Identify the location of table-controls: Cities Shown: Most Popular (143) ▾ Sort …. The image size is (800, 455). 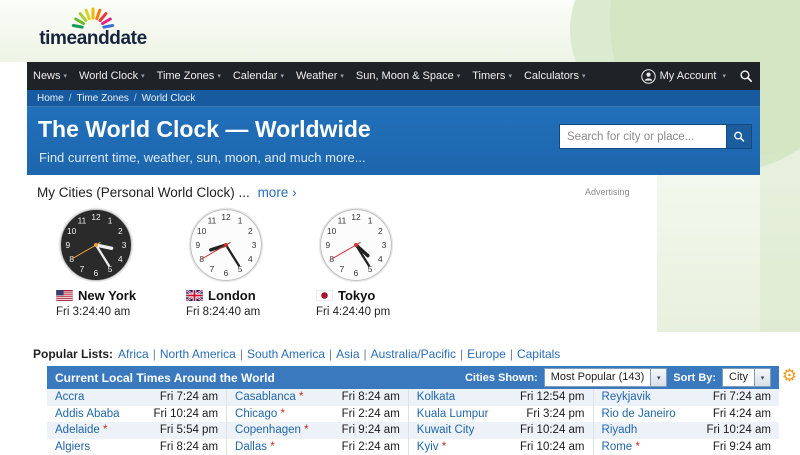
(618, 377).